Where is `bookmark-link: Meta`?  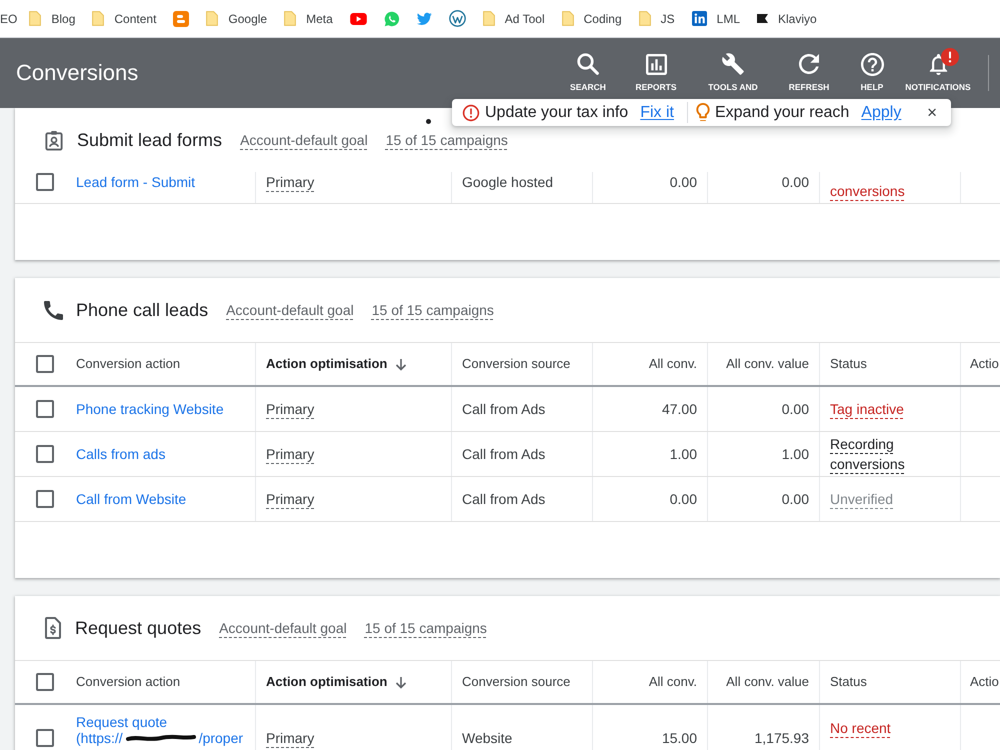
bookmark-link: Meta is located at coordinates (308, 18).